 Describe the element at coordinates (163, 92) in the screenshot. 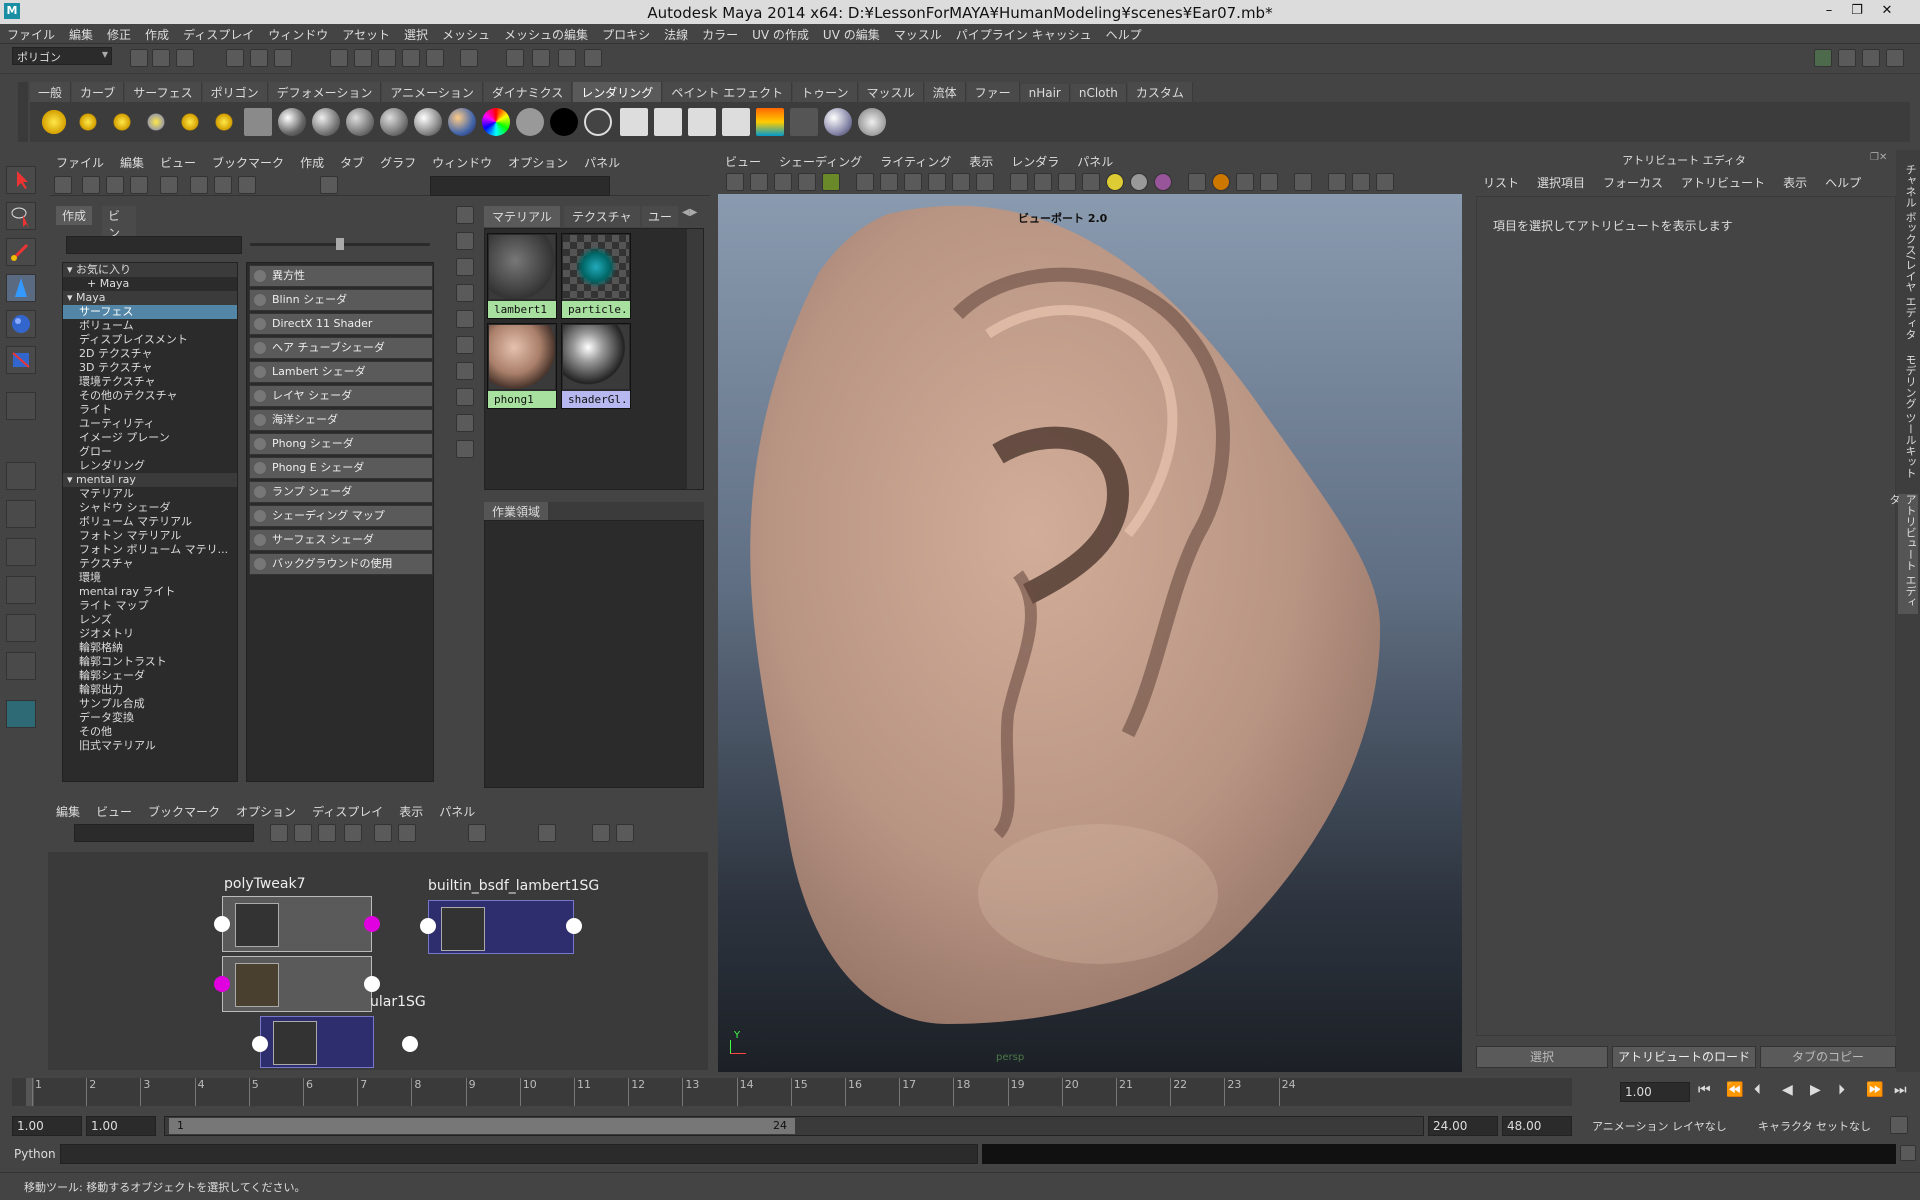

I see `shelf-tab-2: サーフェス` at that location.